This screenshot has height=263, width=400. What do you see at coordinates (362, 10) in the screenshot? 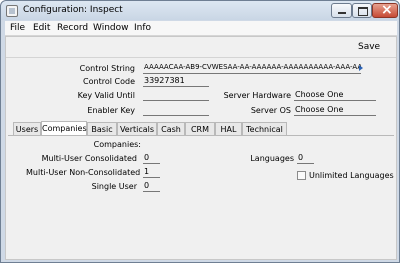
I see `maximize-icon` at bounding box center [362, 10].